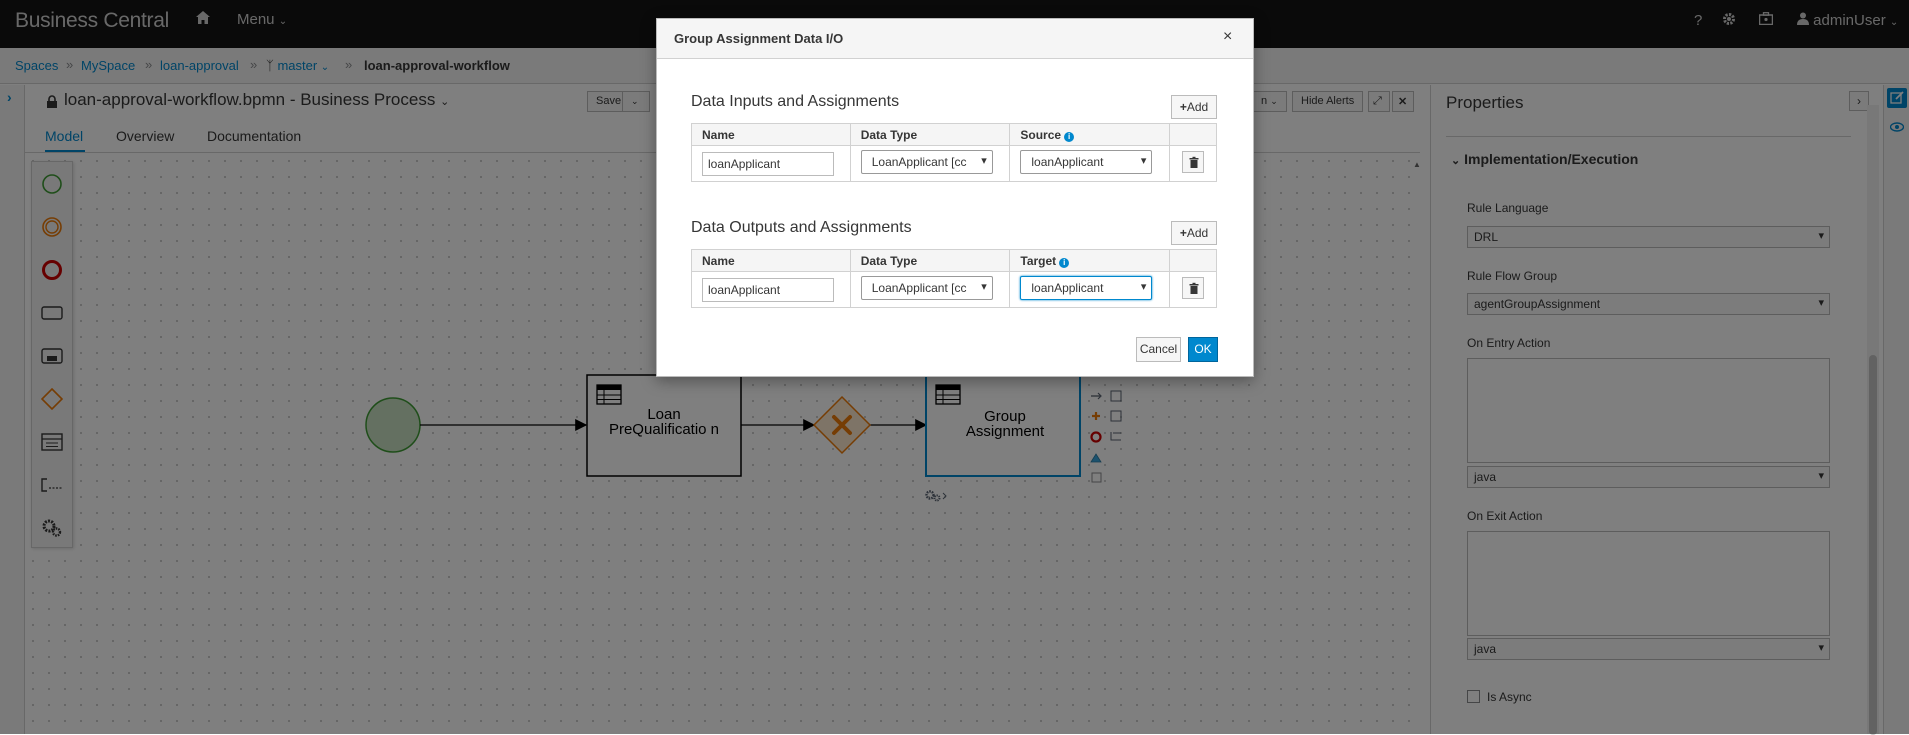 Image resolution: width=1909 pixels, height=735 pixels. I want to click on source-value: loanApplicant, so click(1067, 162).